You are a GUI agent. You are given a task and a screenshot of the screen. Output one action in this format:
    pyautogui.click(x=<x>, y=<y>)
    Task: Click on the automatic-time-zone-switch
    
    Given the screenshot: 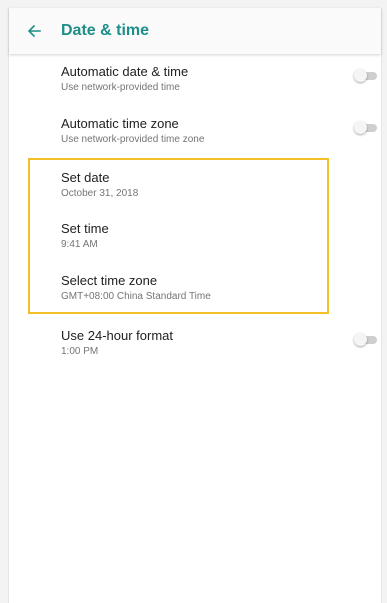 What is the action you would take?
    pyautogui.click(x=366, y=128)
    